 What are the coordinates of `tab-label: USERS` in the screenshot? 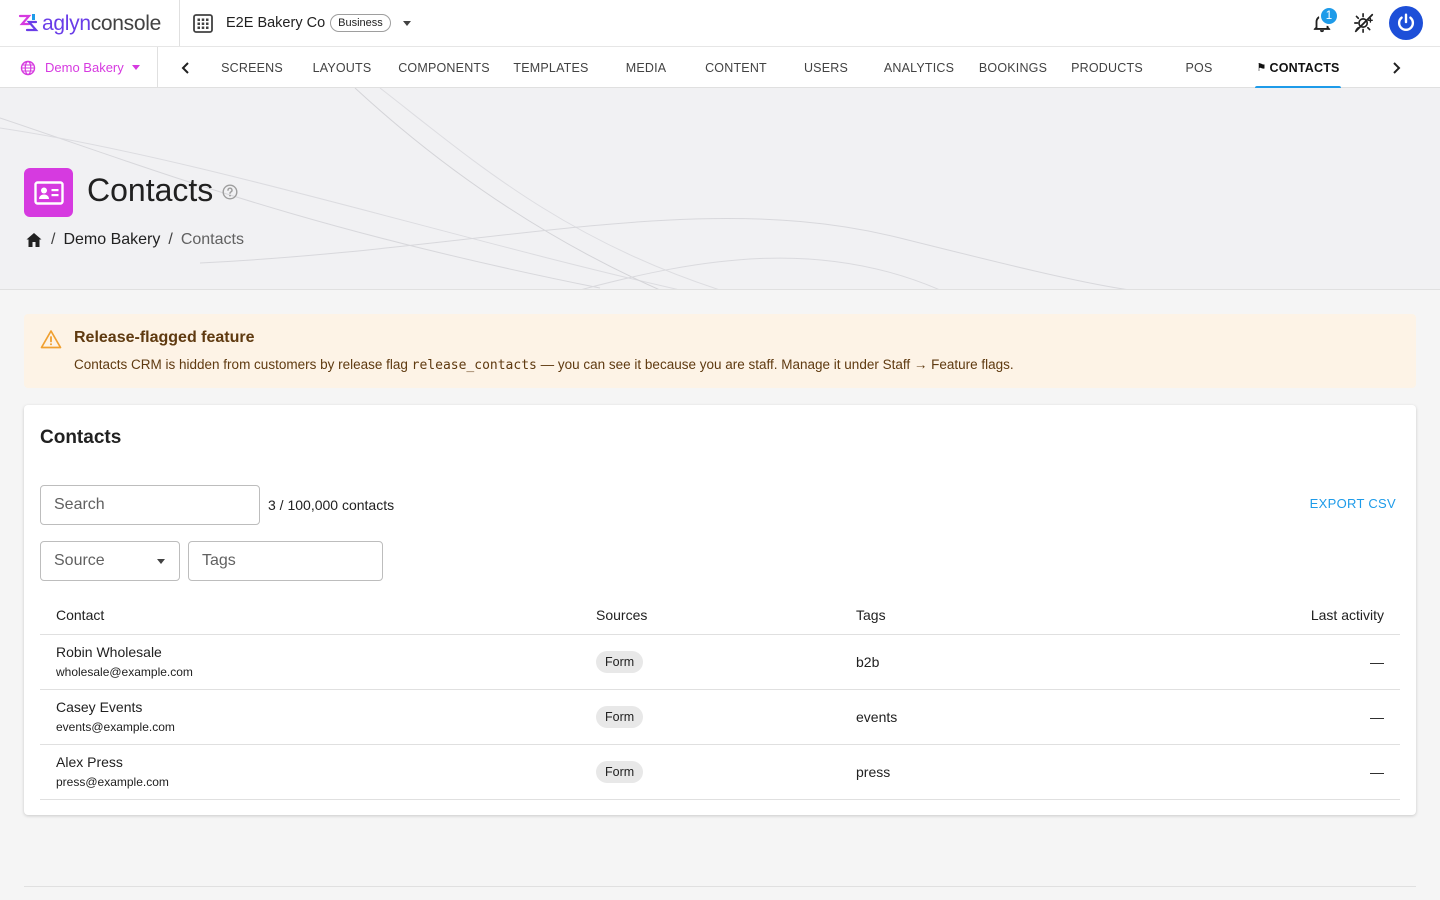 It's located at (826, 67).